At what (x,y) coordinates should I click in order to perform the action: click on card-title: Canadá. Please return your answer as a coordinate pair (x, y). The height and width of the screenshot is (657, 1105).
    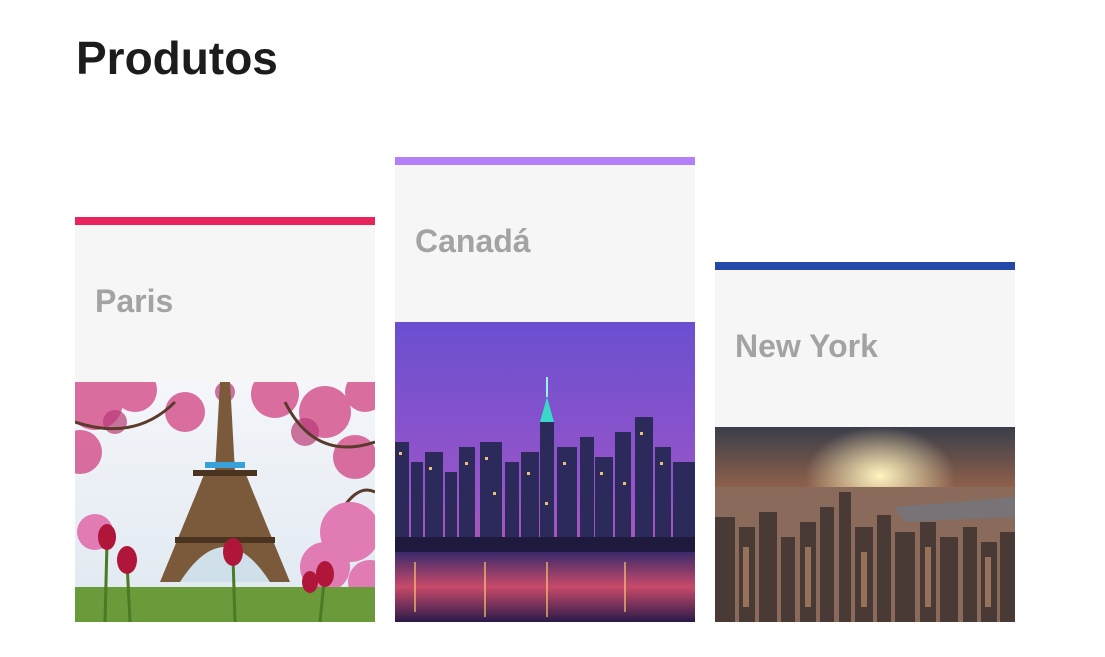
    Looking at the image, I should click on (473, 241).